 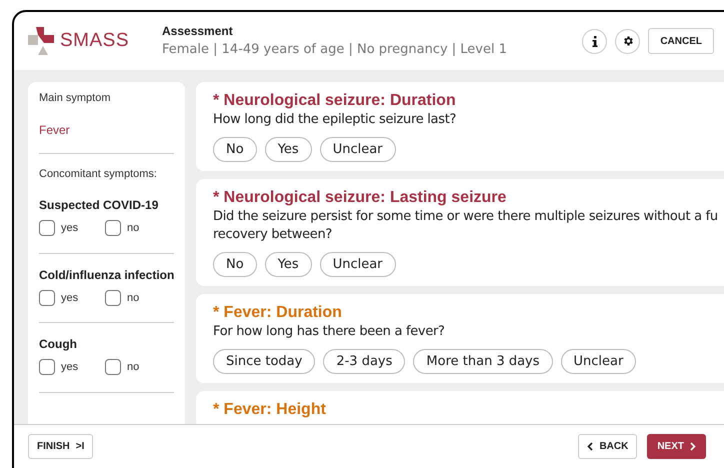 I want to click on concomitant-label: Concomitant symptoms:, so click(x=98, y=174).